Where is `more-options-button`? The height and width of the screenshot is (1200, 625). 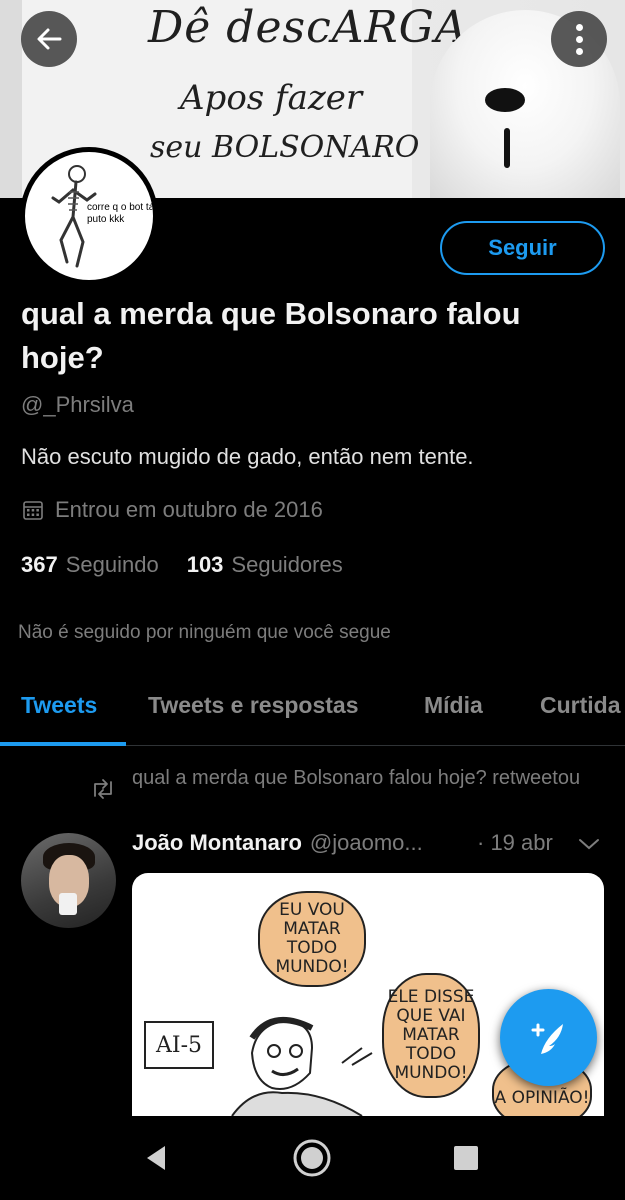 more-options-button is located at coordinates (579, 39).